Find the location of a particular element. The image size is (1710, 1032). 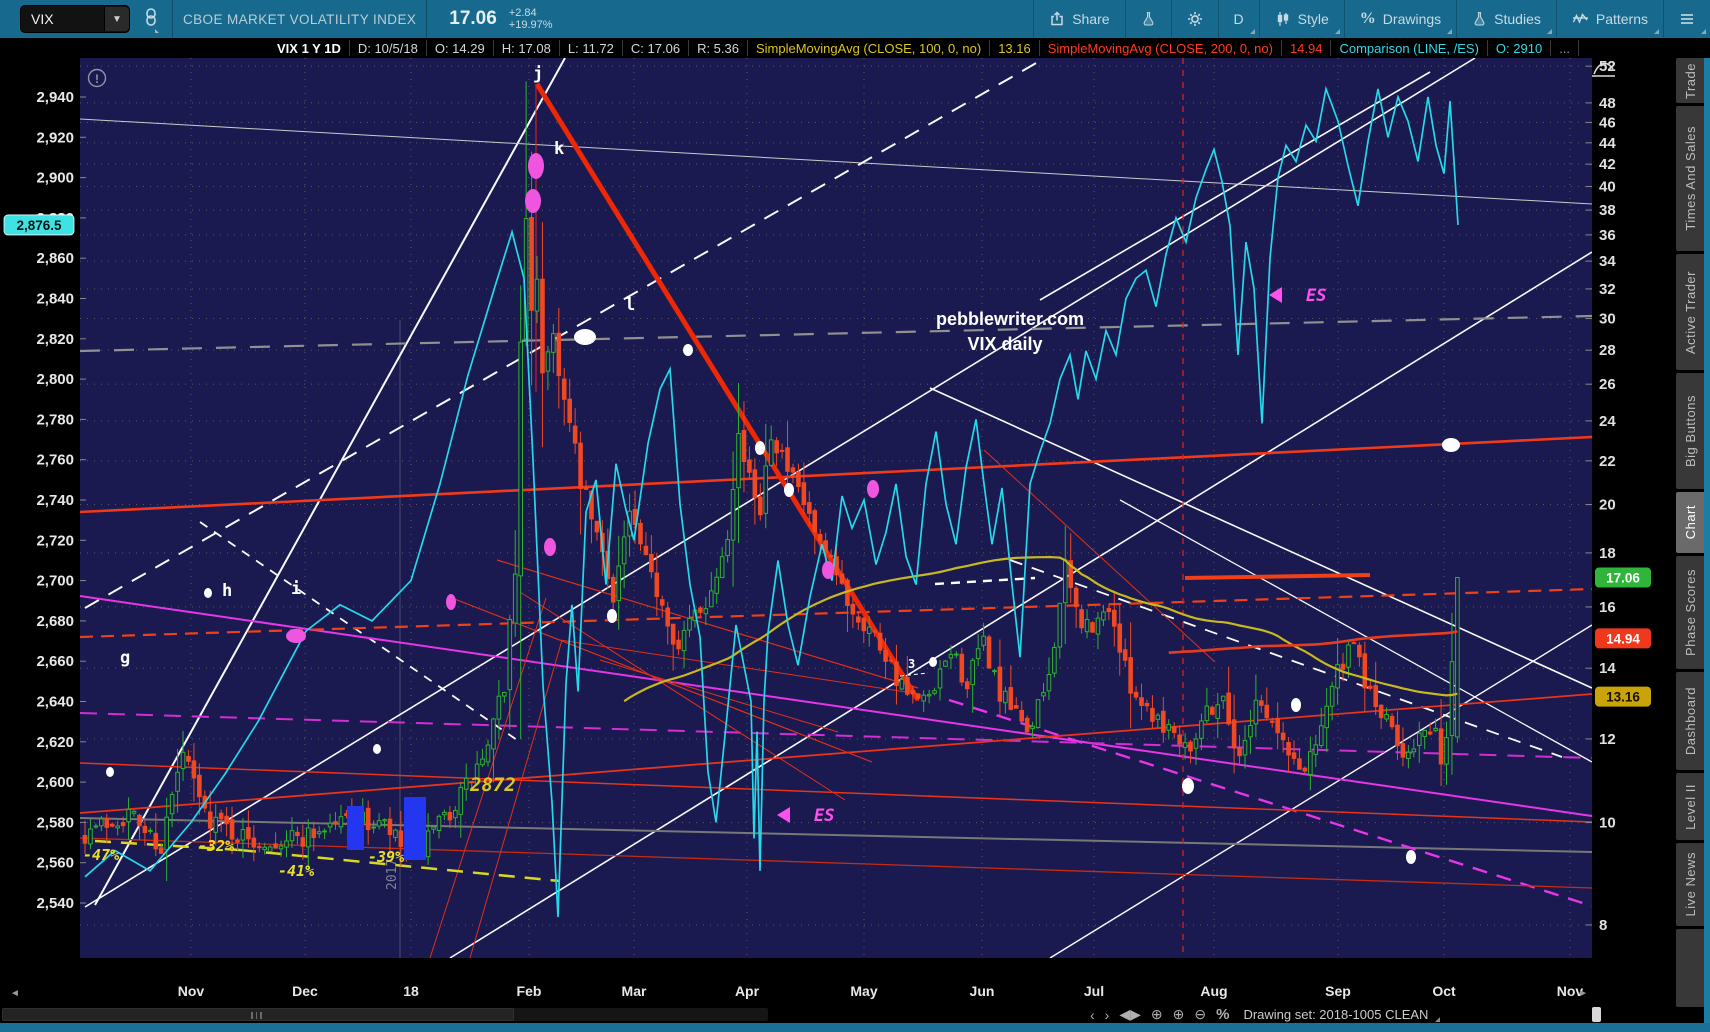

readout-spacer is located at coordinates (138, 48).